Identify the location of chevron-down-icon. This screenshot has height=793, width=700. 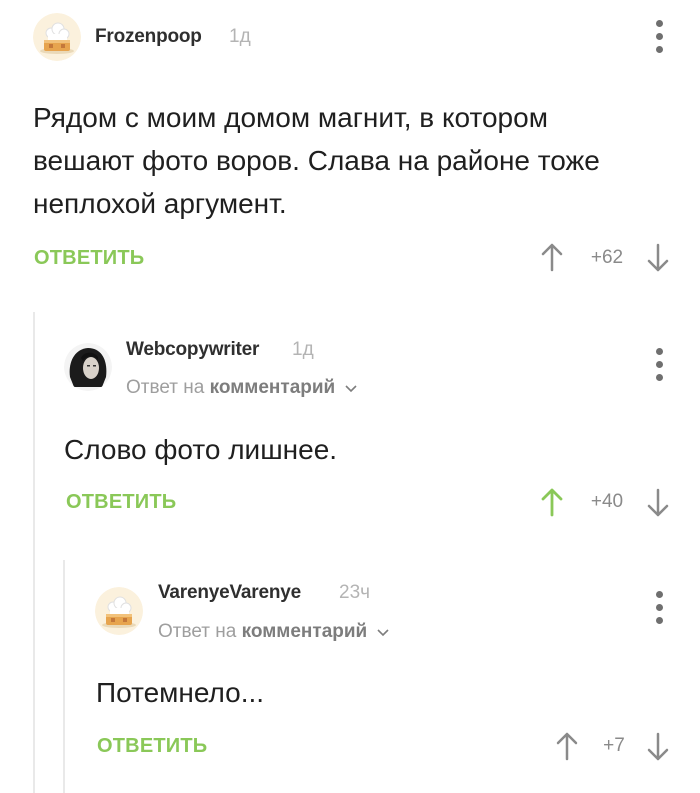
(382, 633).